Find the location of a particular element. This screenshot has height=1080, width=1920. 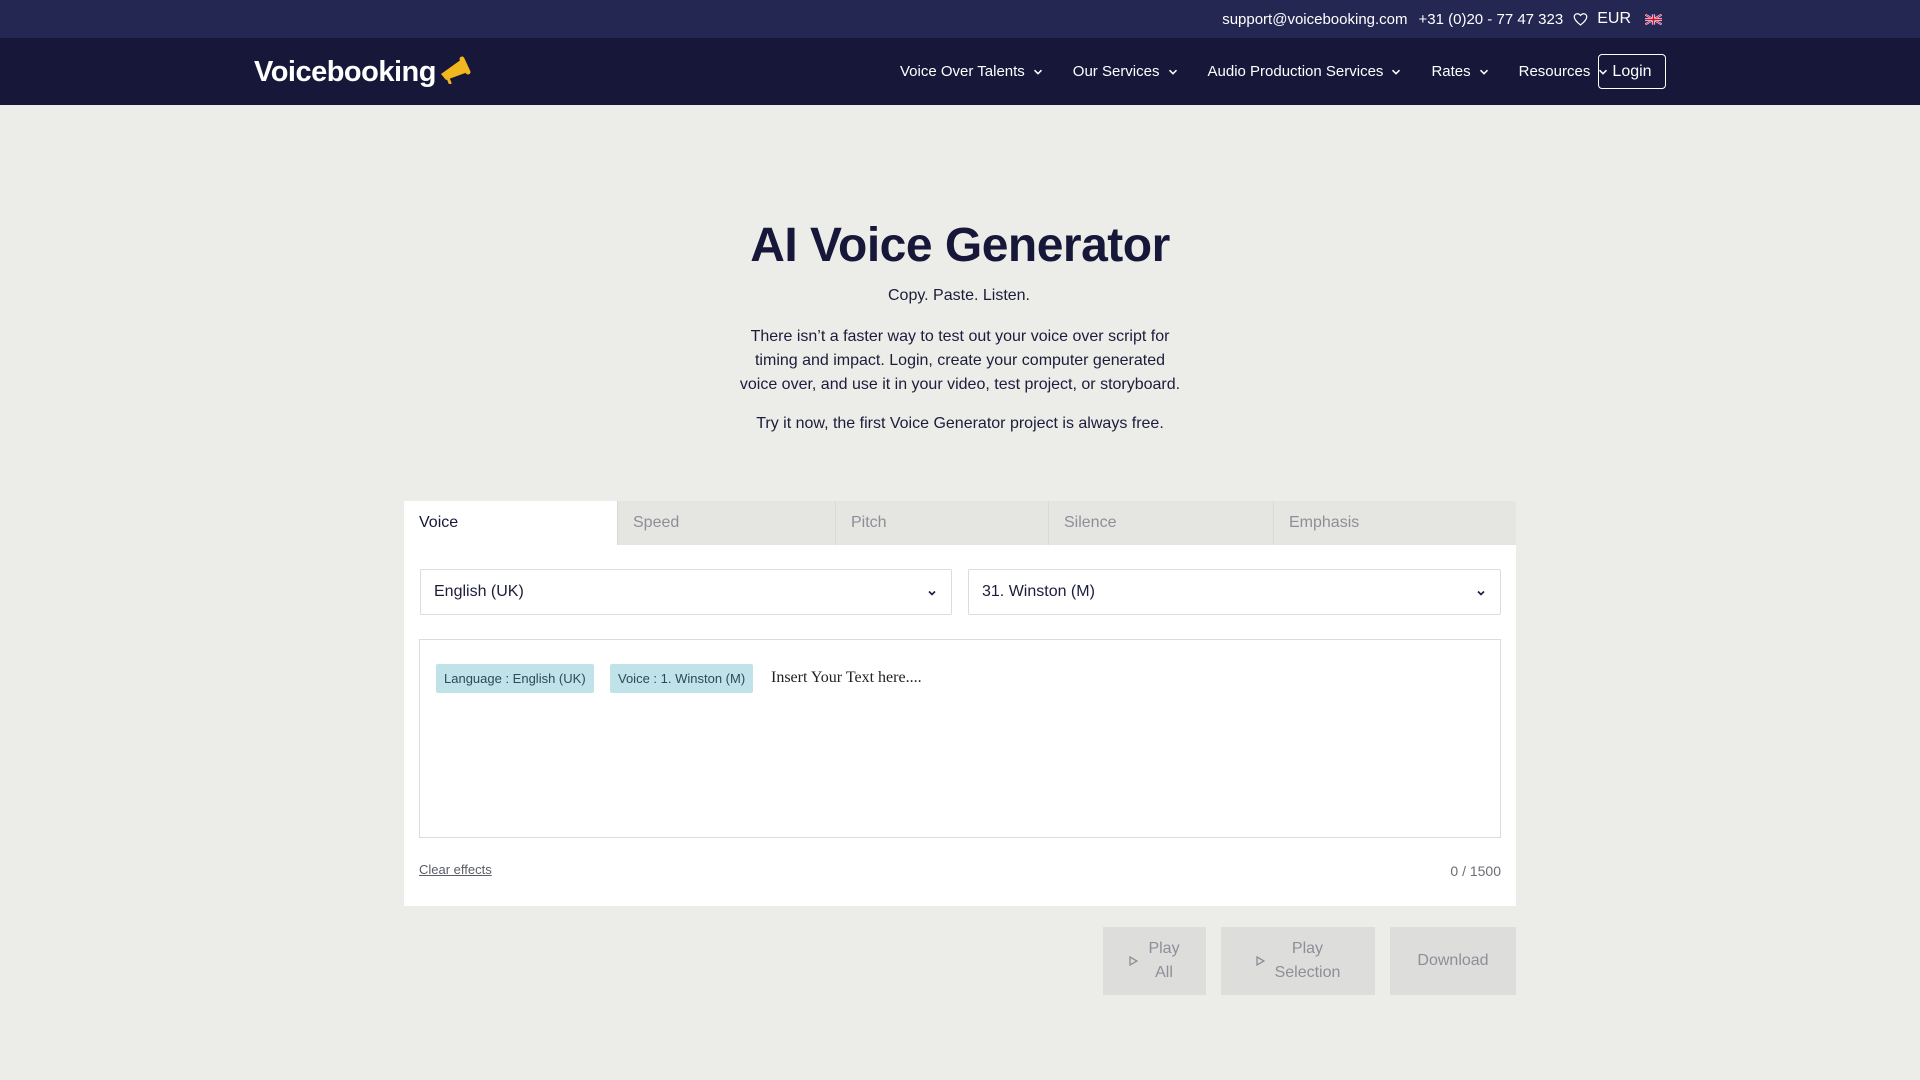

megaphone-icon is located at coordinates (455, 70).